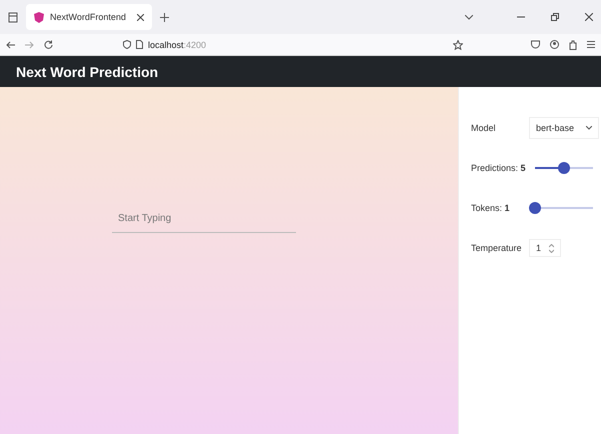 The width and height of the screenshot is (601, 434). Describe the element at coordinates (551, 248) in the screenshot. I see `spinner-icon` at that location.